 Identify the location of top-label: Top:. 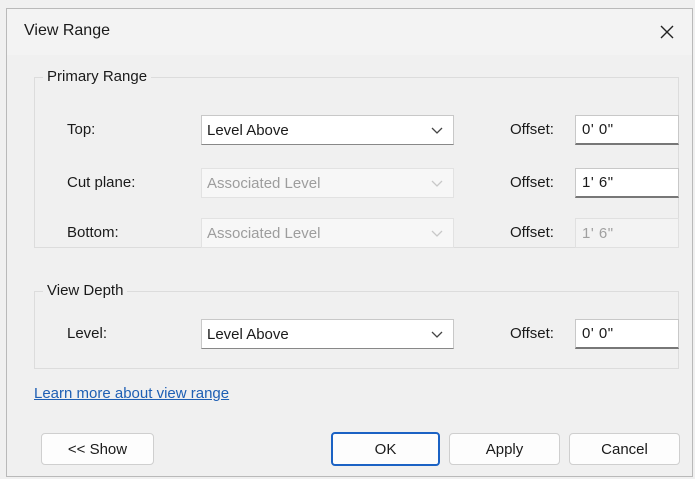
(81, 129).